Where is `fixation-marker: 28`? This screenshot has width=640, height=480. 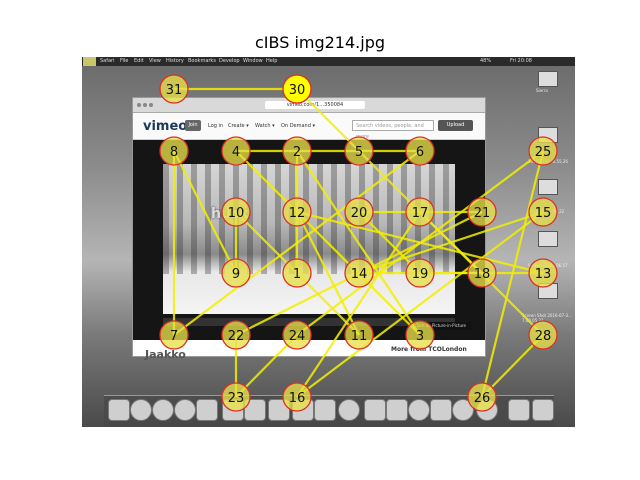
fixation-marker: 28 is located at coordinates (543, 335).